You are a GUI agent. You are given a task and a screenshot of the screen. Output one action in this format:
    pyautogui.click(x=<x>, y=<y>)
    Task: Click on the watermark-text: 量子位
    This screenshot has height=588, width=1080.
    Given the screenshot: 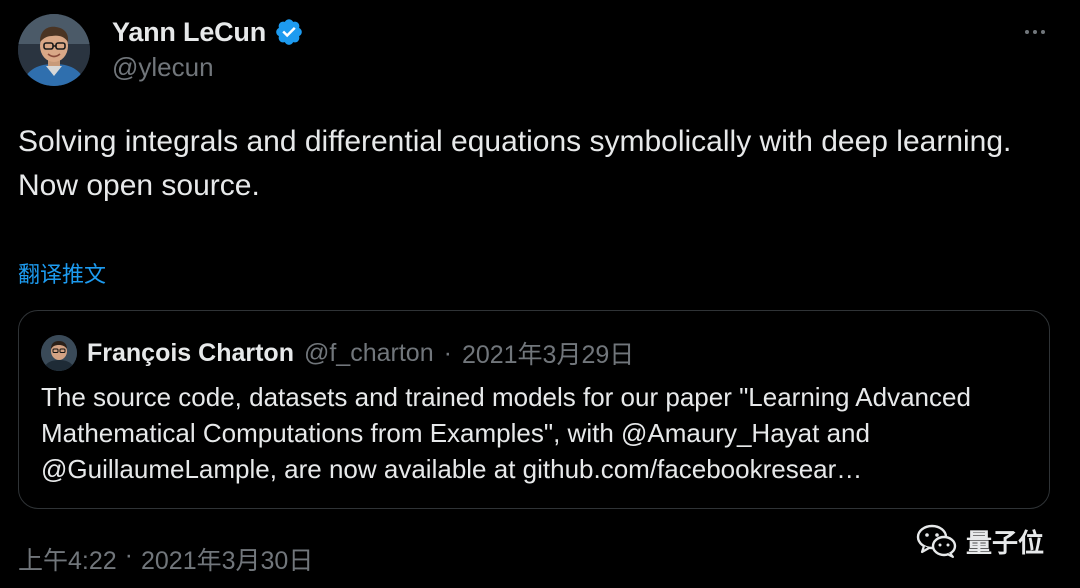 What is the action you would take?
    pyautogui.click(x=1004, y=542)
    